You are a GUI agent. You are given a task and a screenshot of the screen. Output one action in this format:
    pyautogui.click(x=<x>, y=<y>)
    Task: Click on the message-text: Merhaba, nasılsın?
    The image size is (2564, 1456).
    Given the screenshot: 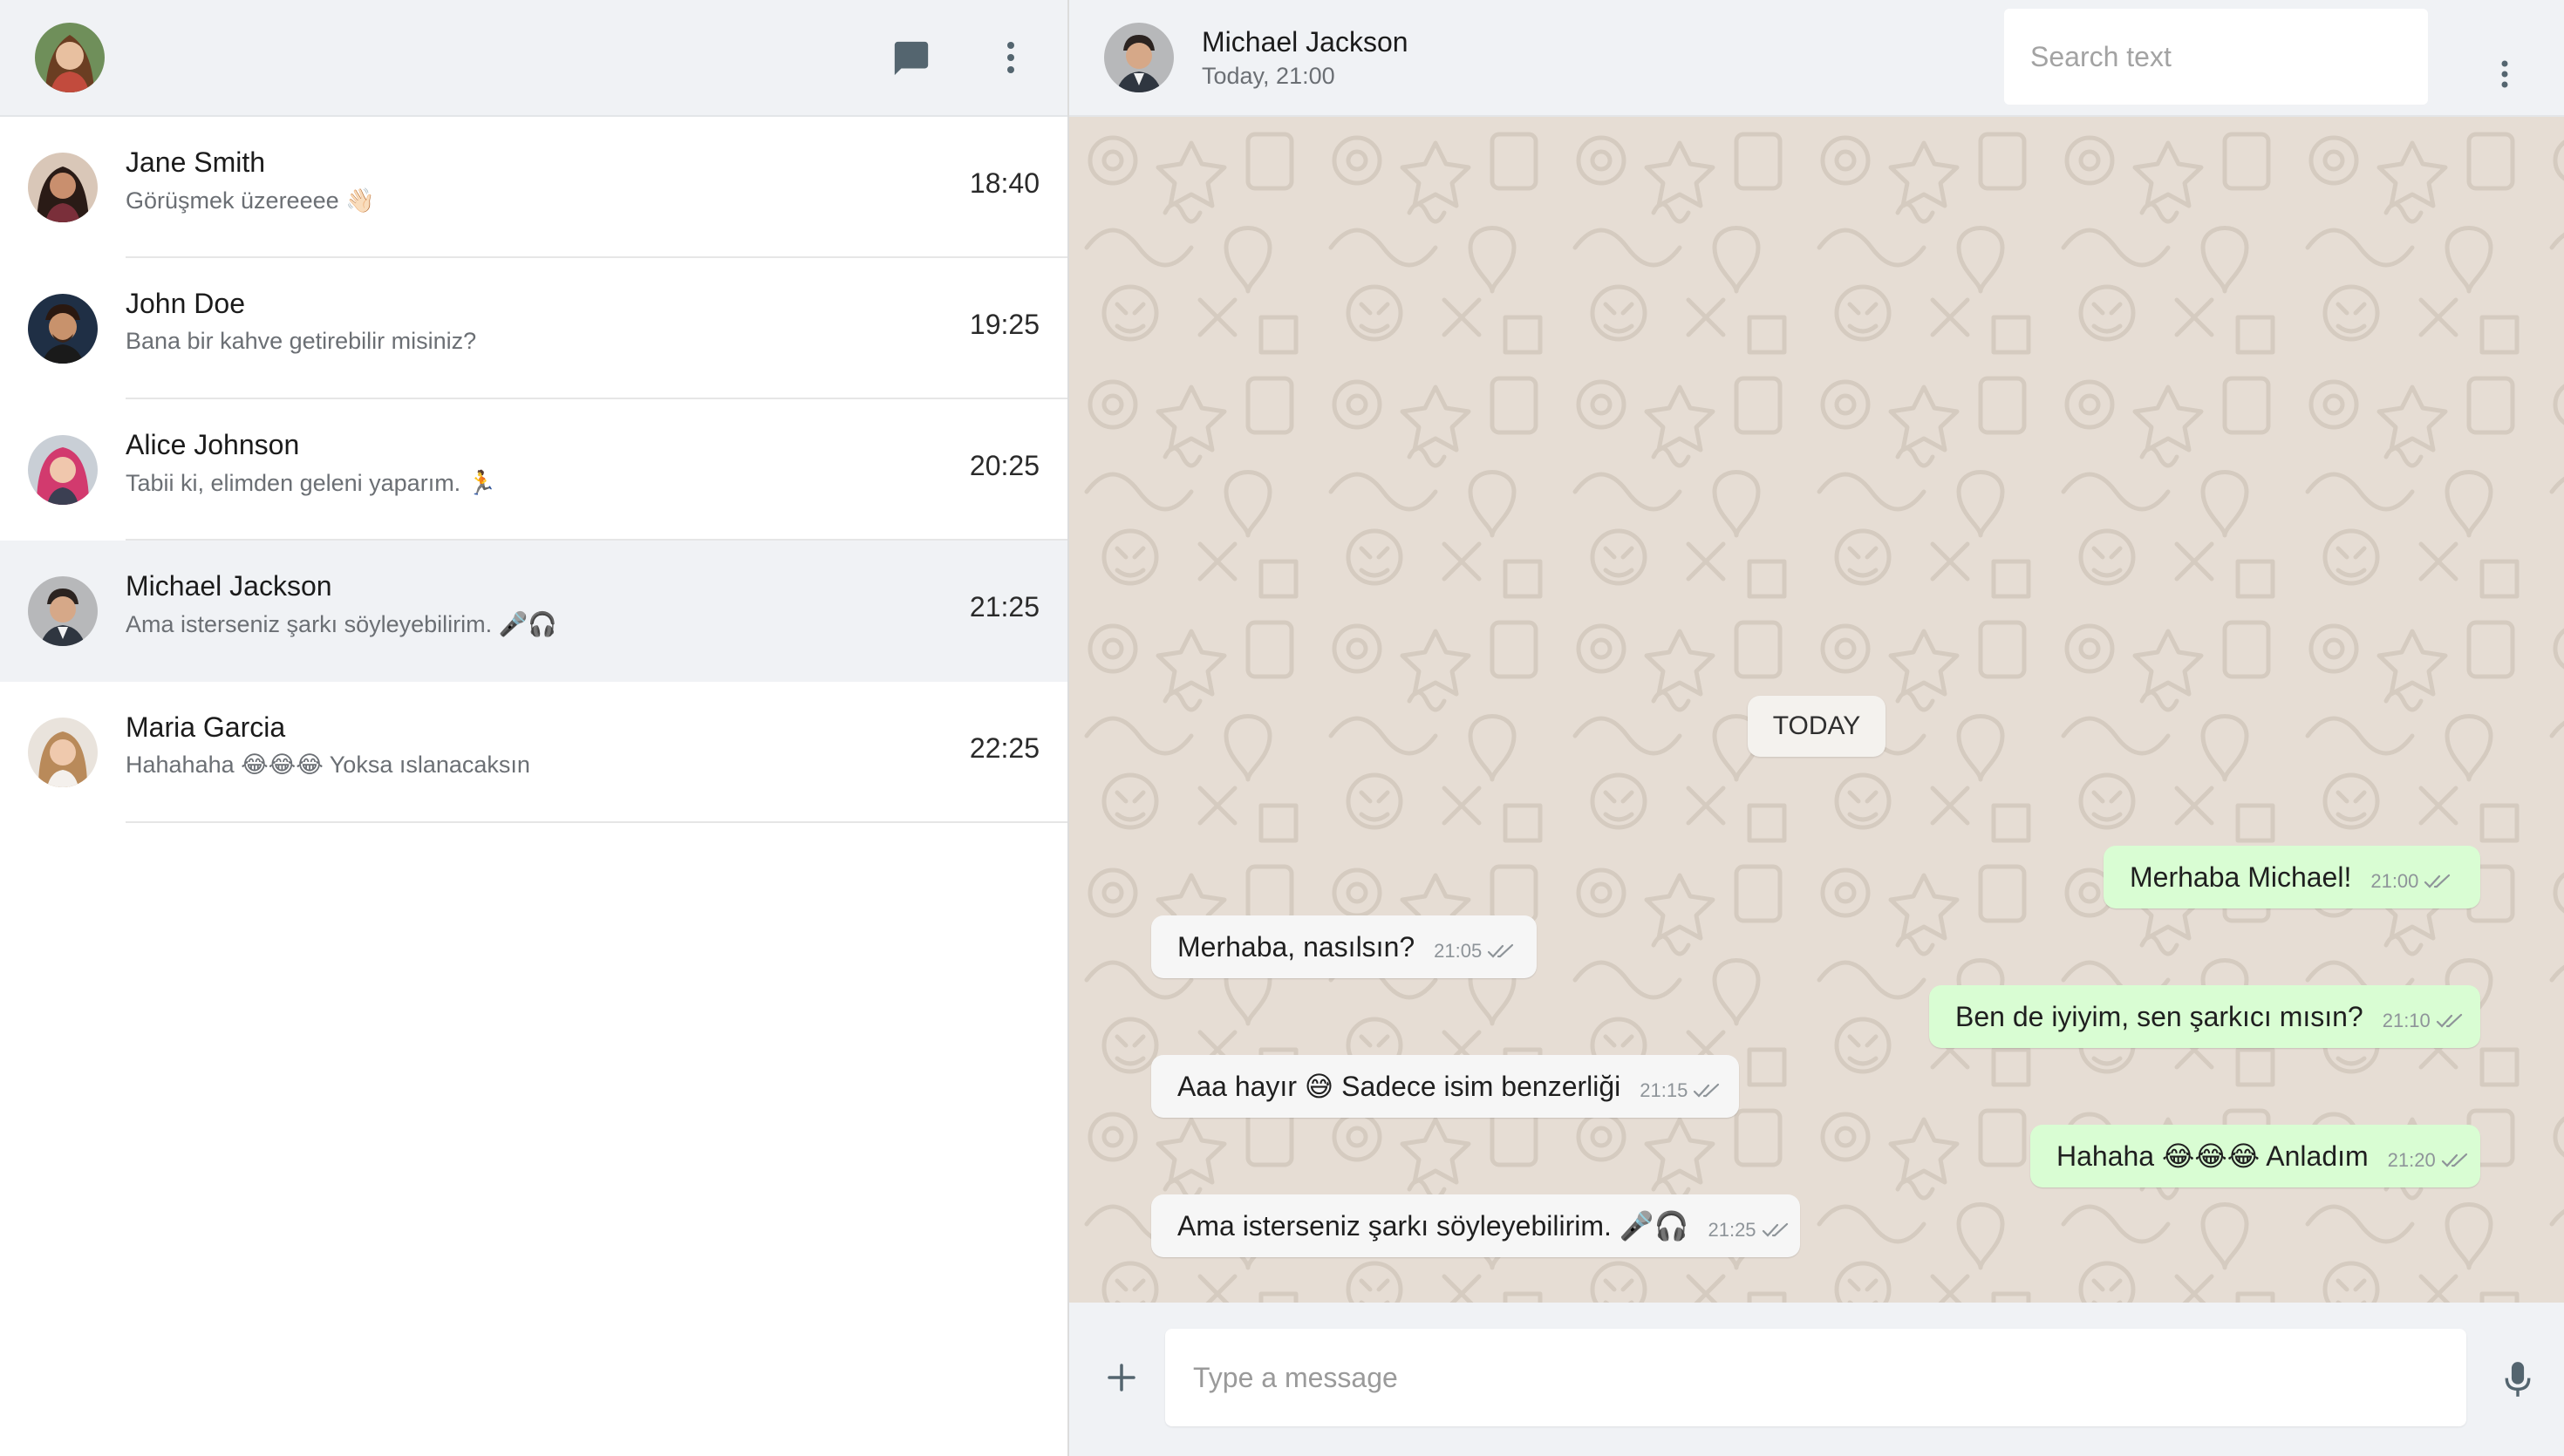 What is the action you would take?
    pyautogui.click(x=1296, y=946)
    